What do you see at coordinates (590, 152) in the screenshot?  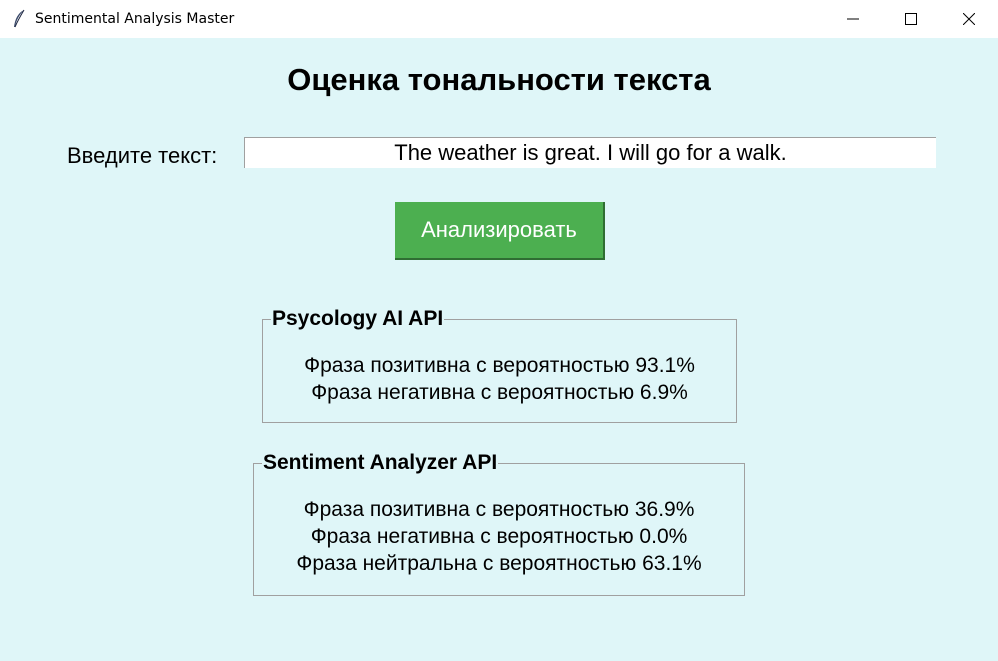 I see `text-input` at bounding box center [590, 152].